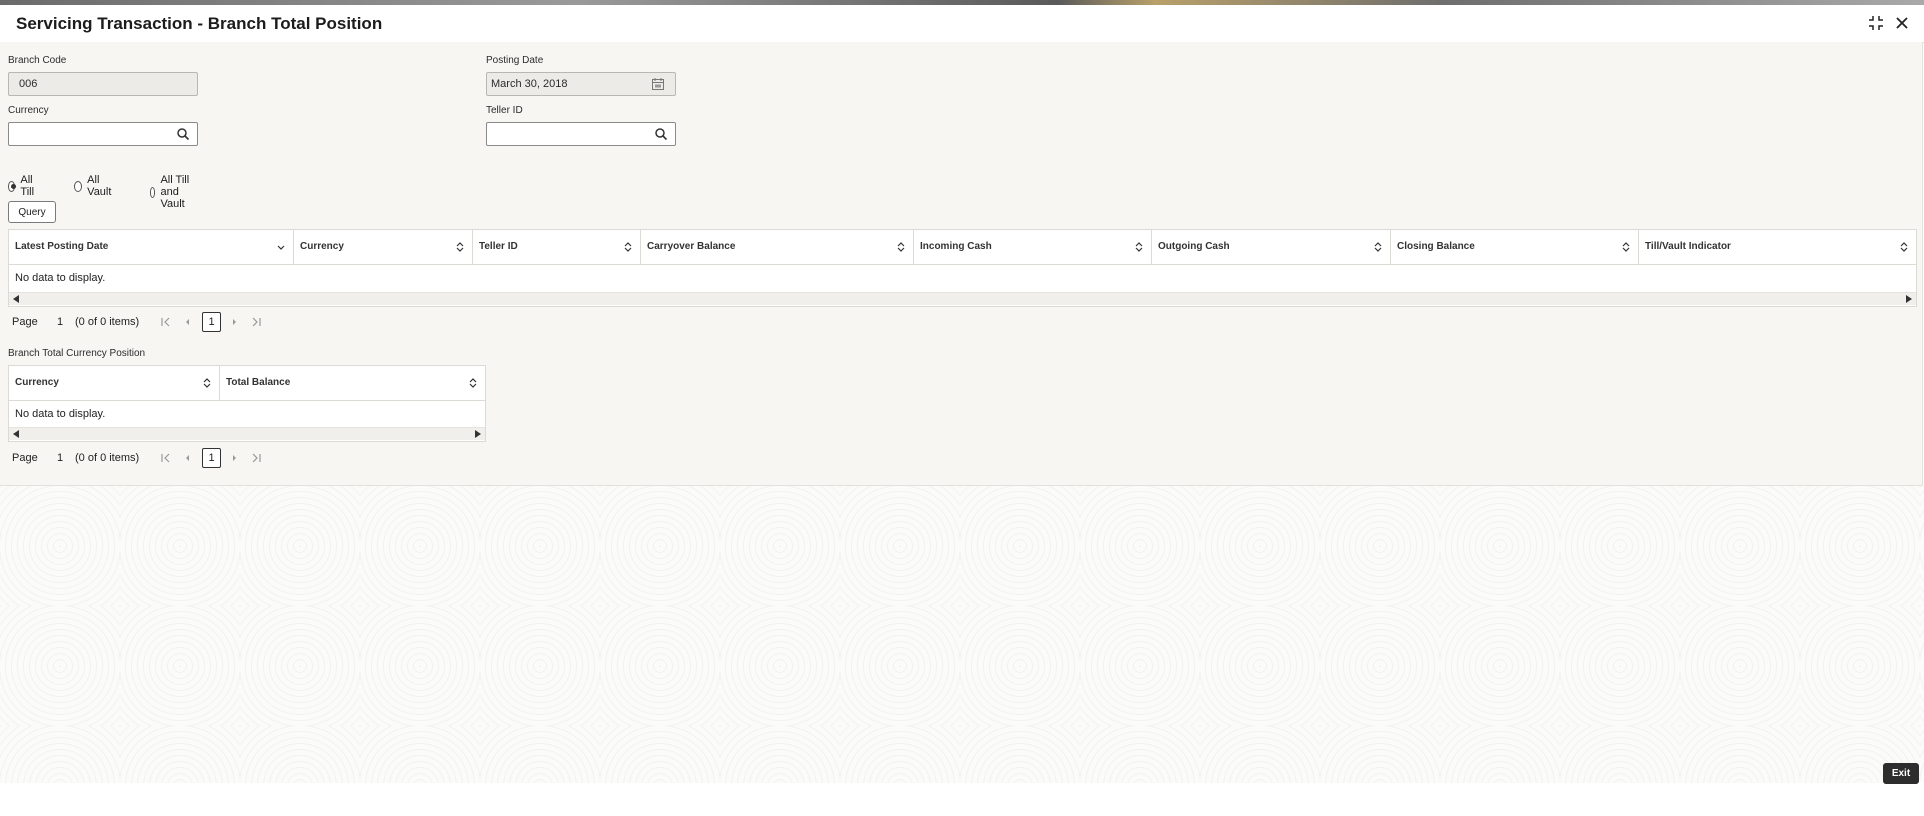  What do you see at coordinates (32, 212) in the screenshot?
I see `query-button: Query` at bounding box center [32, 212].